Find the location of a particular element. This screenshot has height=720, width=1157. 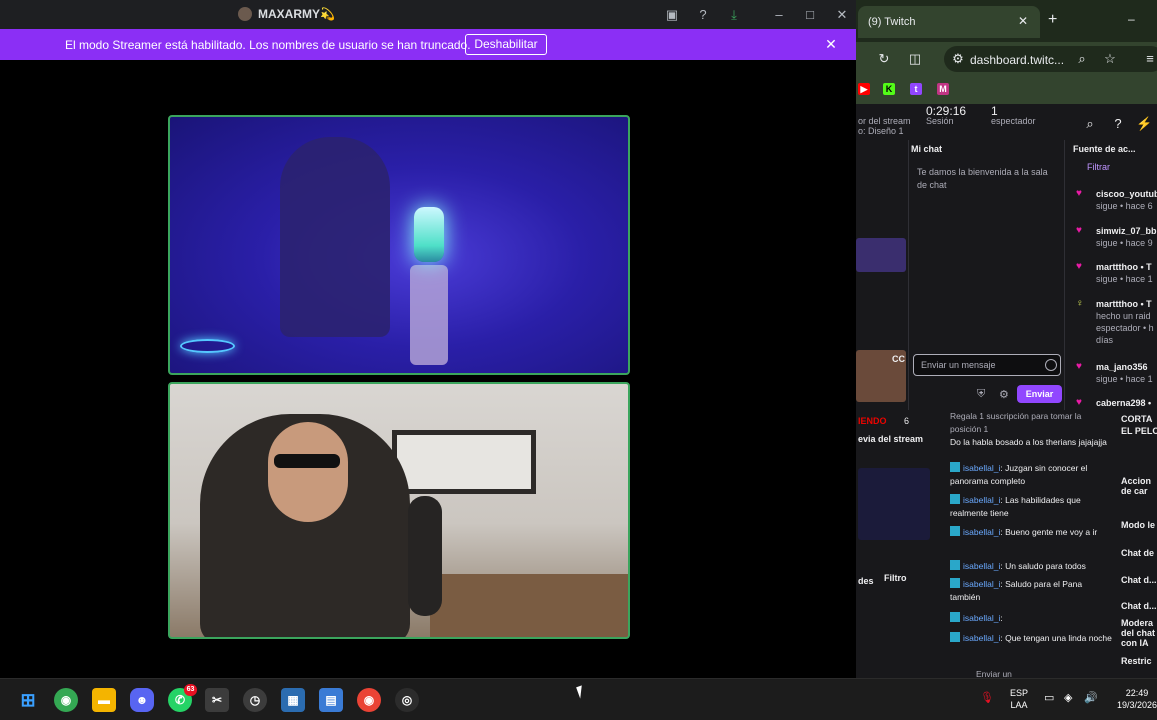

notepad-icon: ▤ is located at coordinates (331, 700).